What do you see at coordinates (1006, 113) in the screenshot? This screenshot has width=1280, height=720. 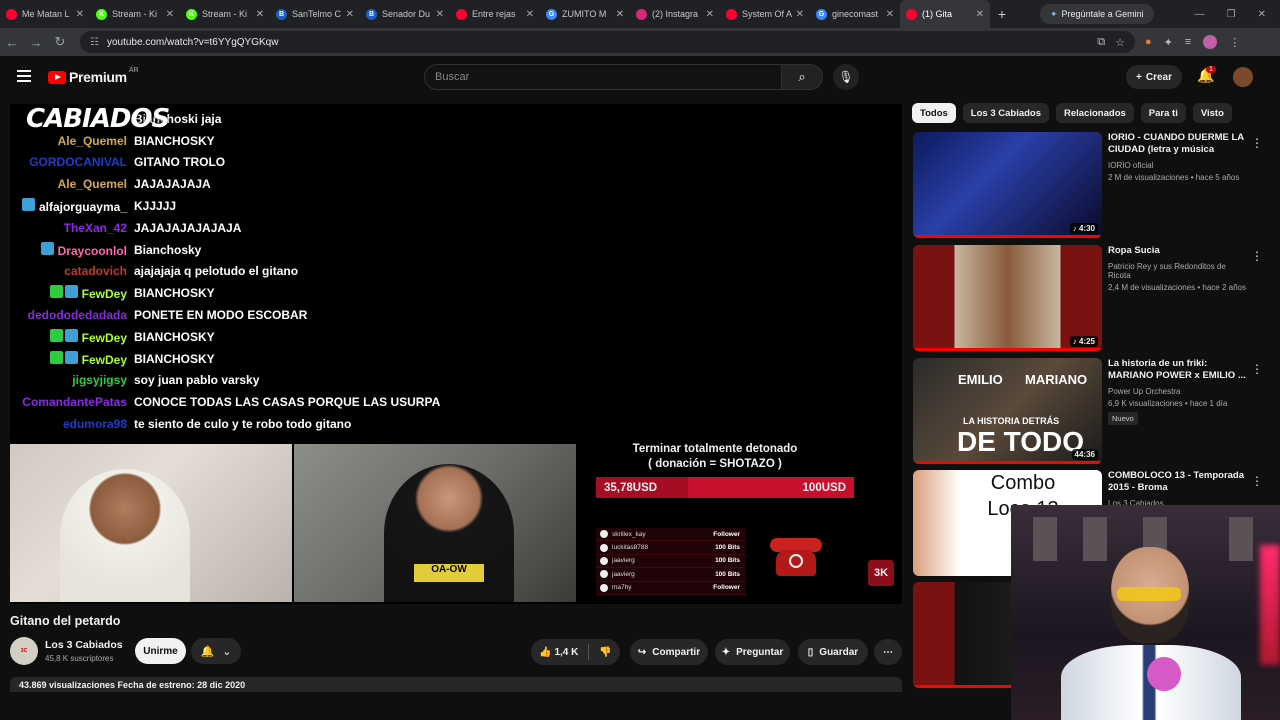 I see `filter-chip: Los 3 Cabiados` at bounding box center [1006, 113].